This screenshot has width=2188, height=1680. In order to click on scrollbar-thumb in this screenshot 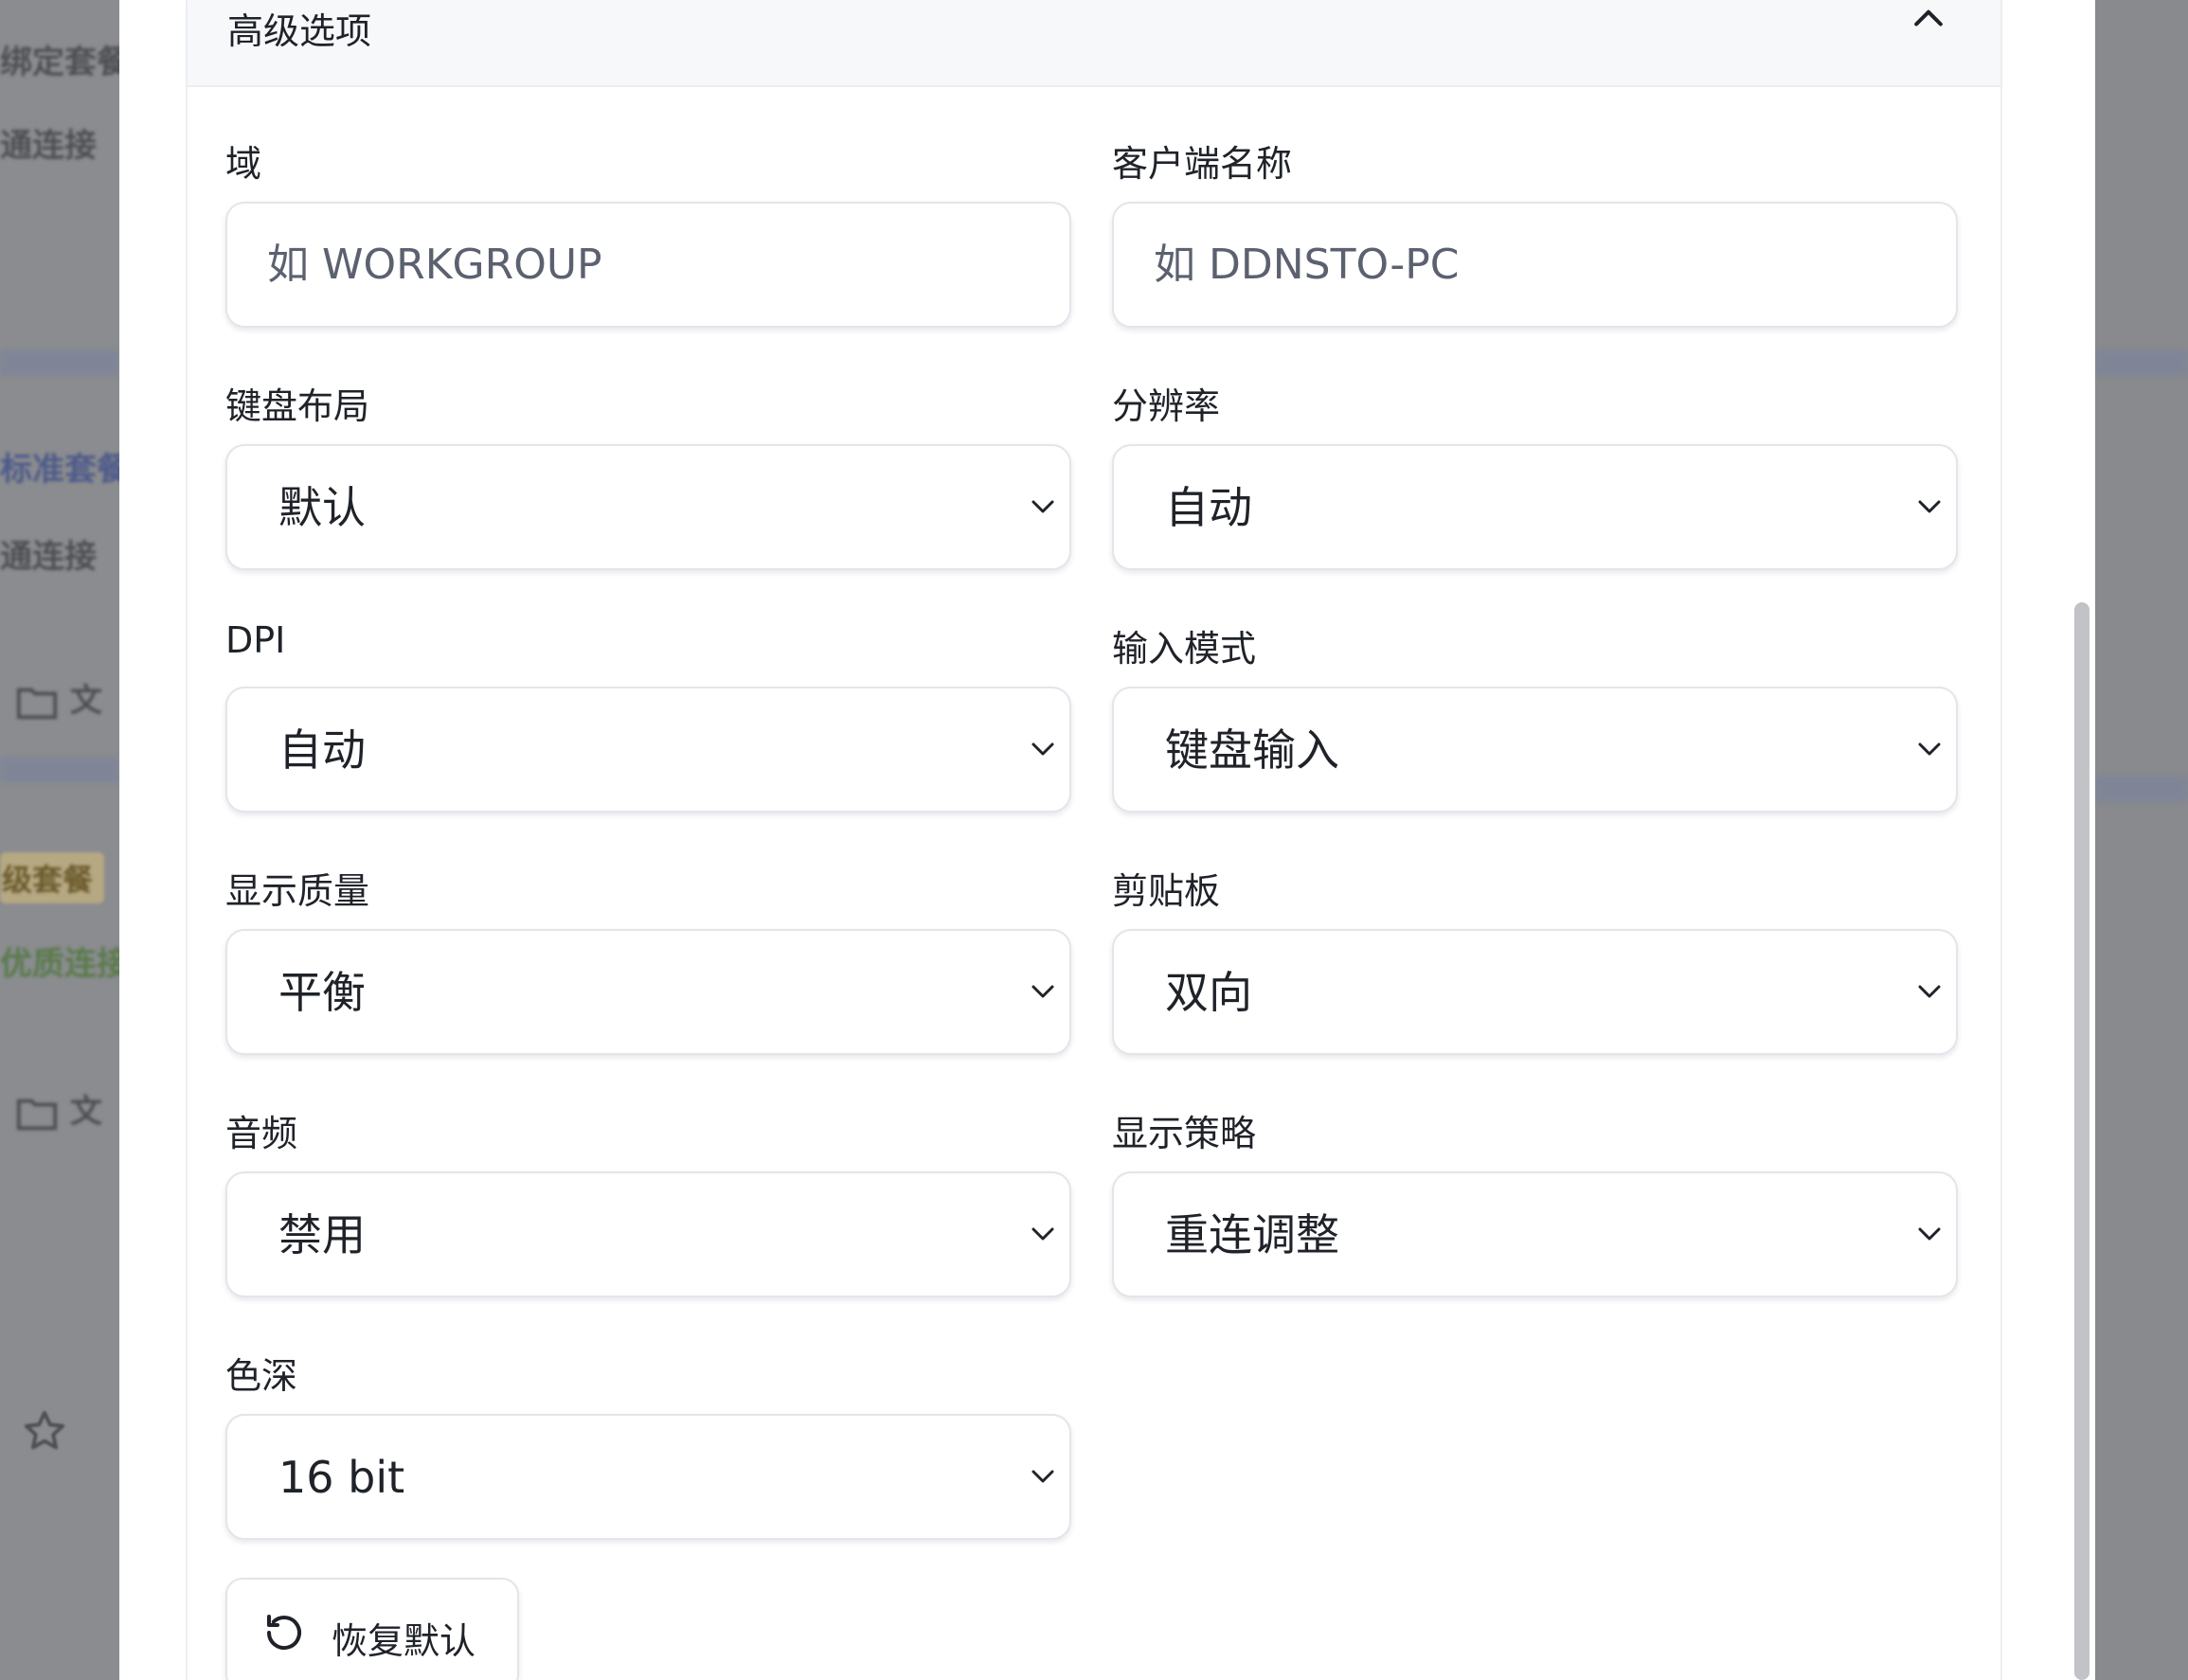, I will do `click(2081, 1141)`.